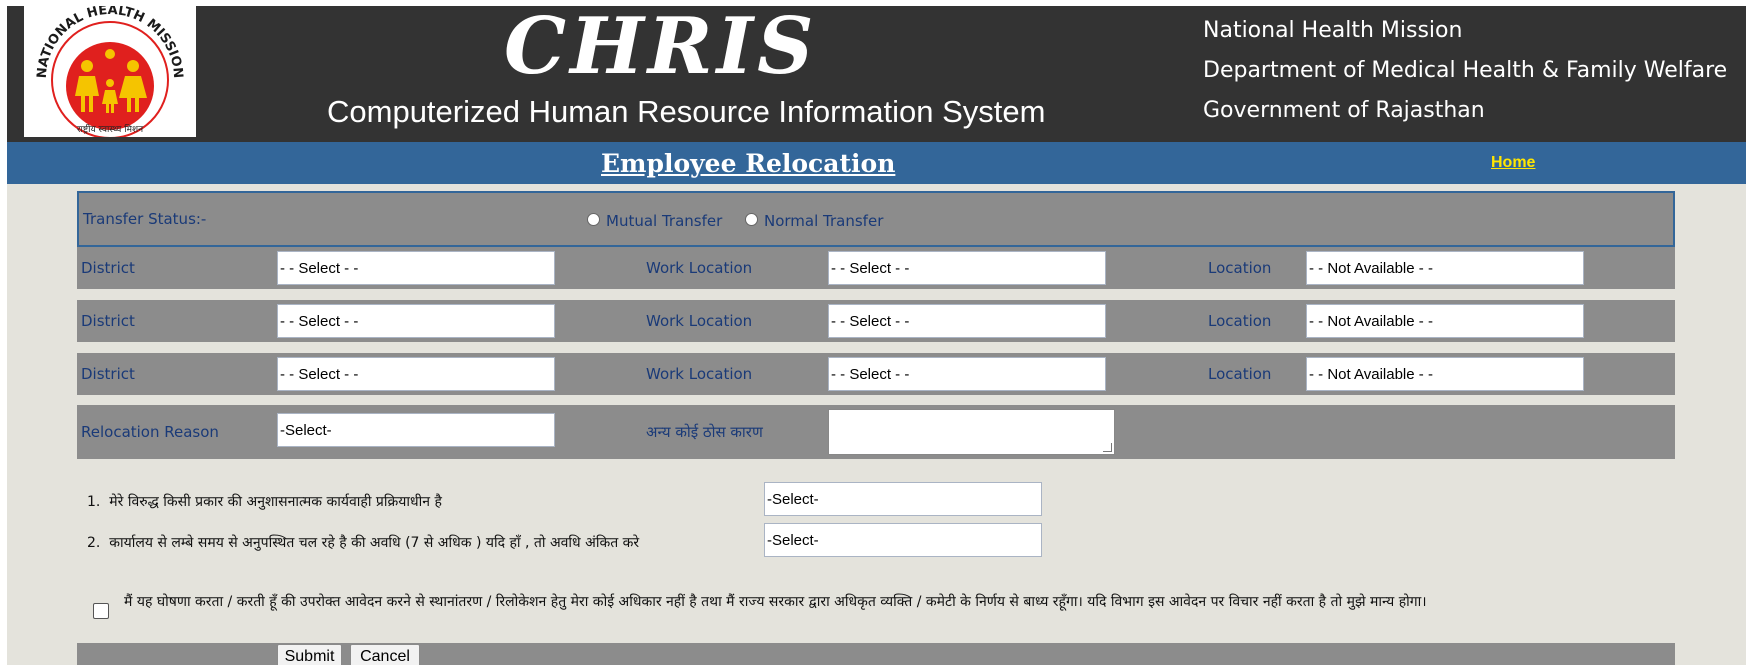 The image size is (1752, 665). I want to click on district-select-2: - - Select - -, so click(416, 321).